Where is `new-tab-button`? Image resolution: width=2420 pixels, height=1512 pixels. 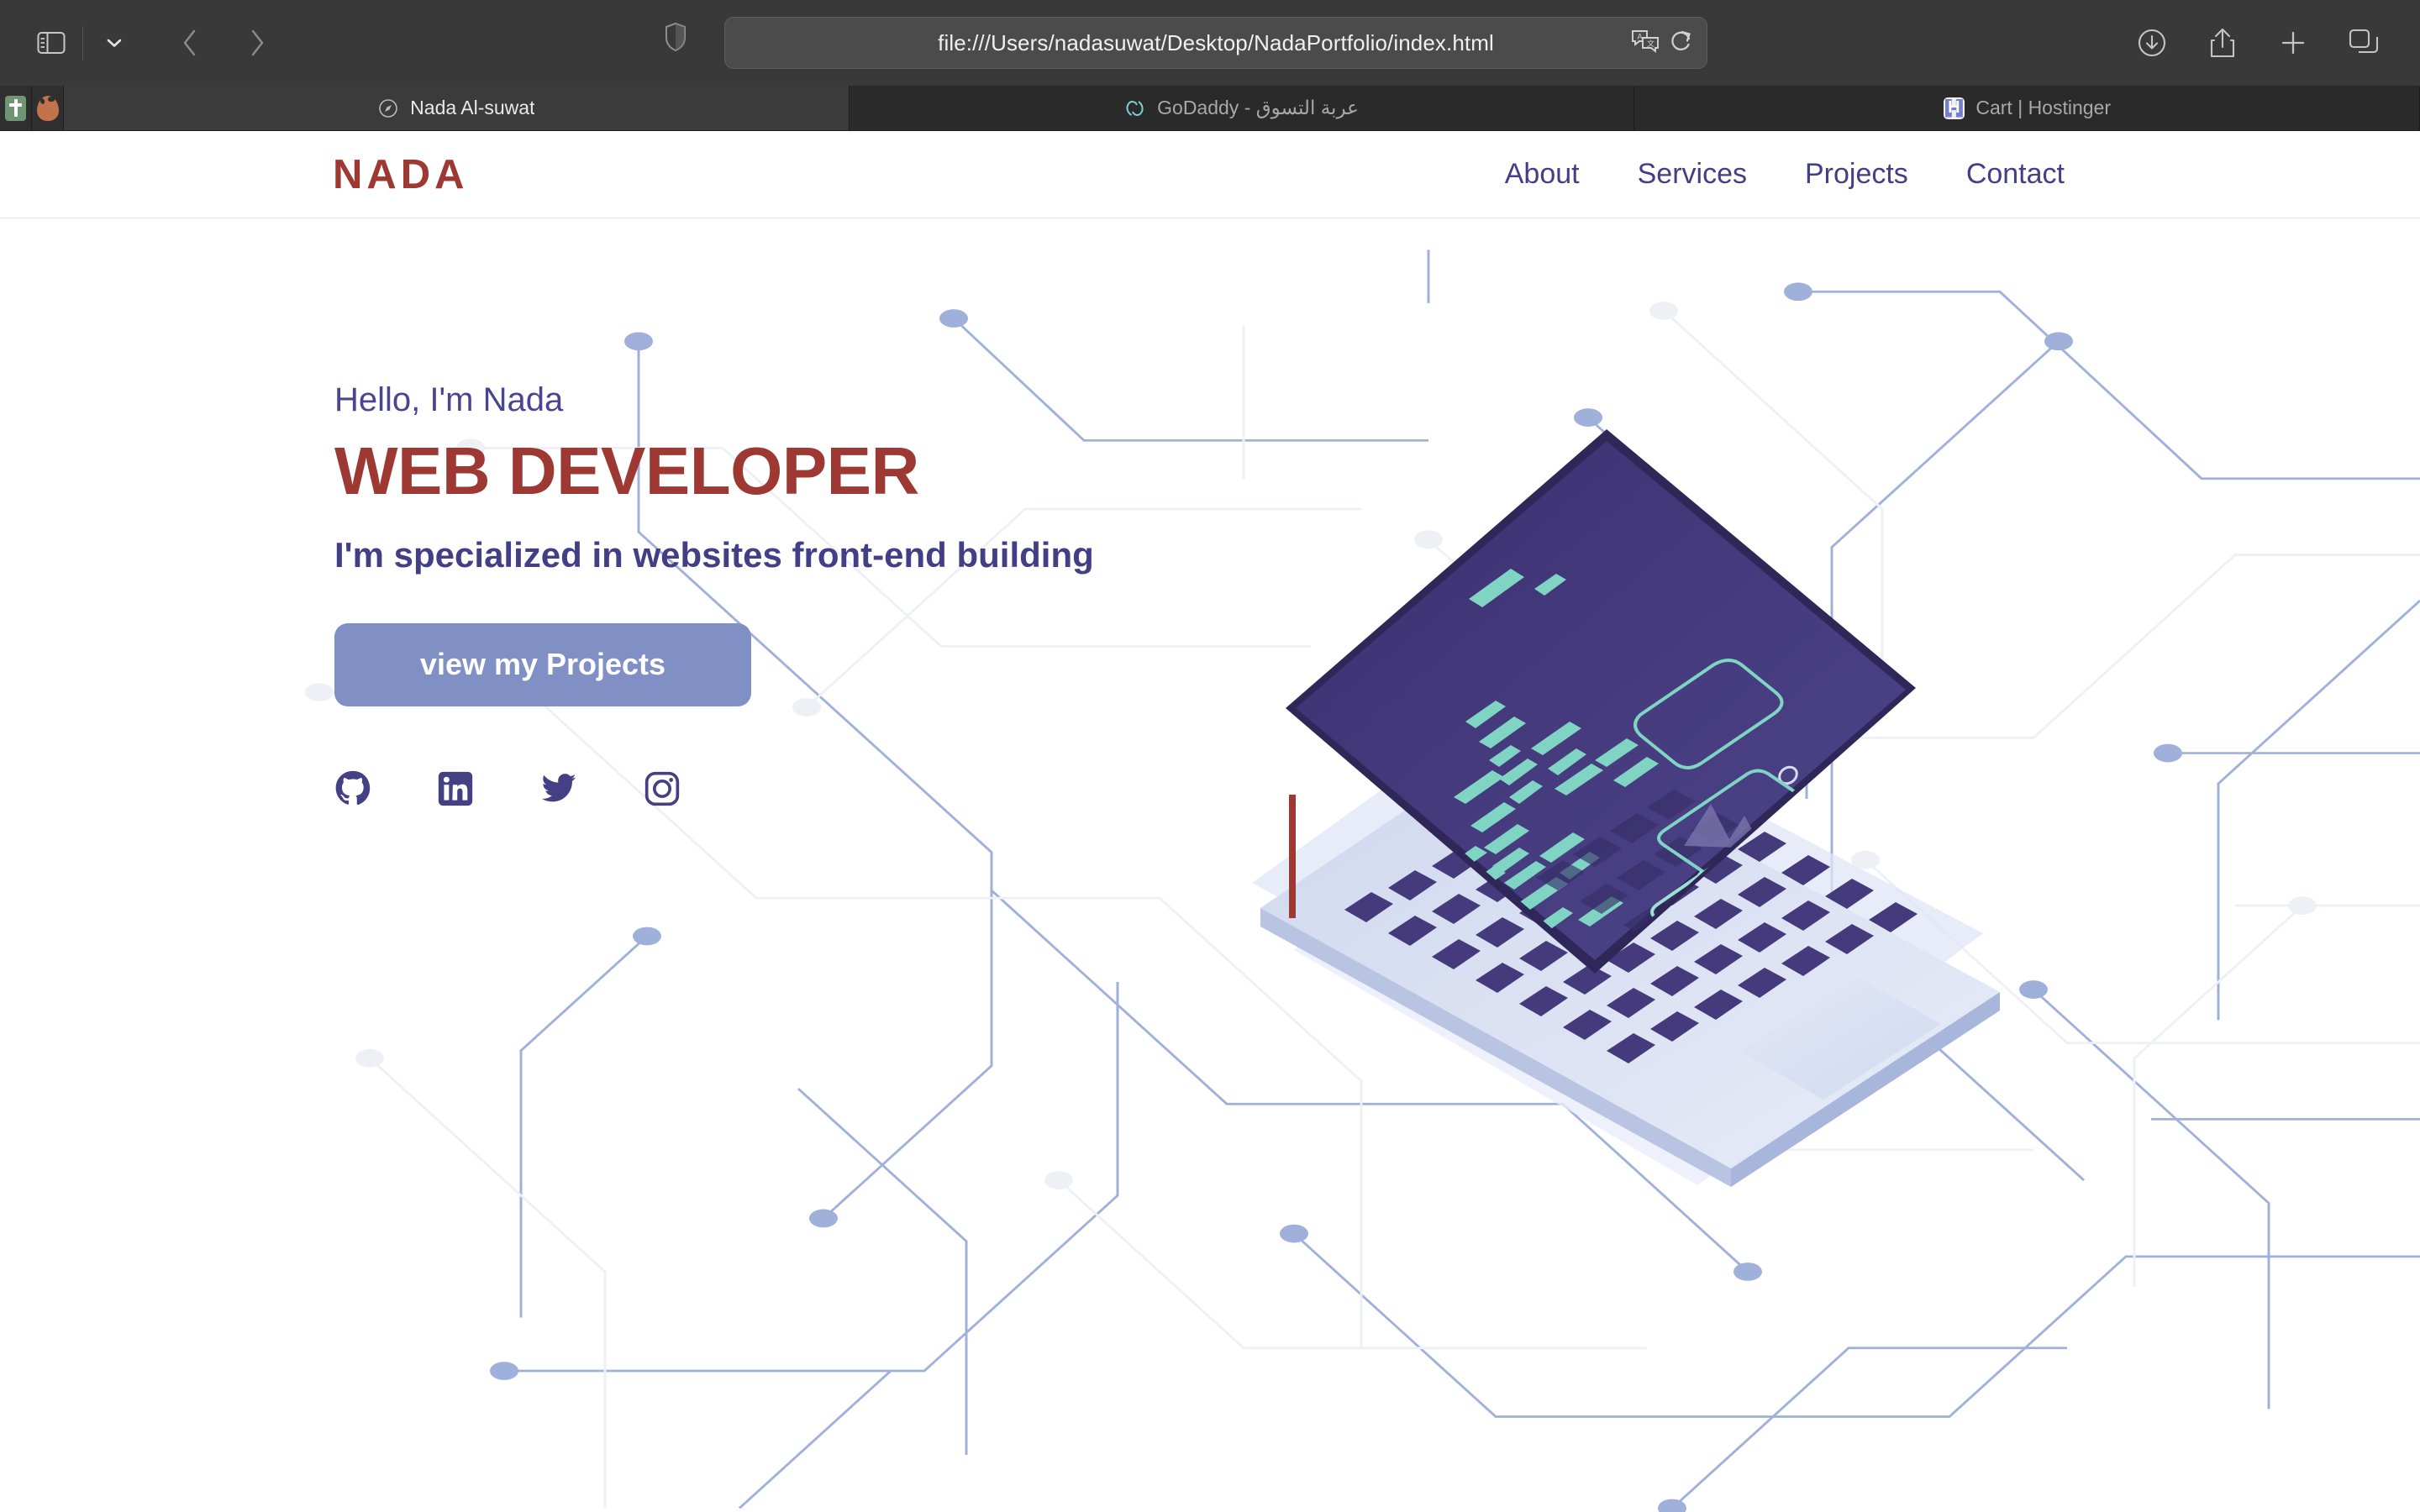 new-tab-button is located at coordinates (2293, 43).